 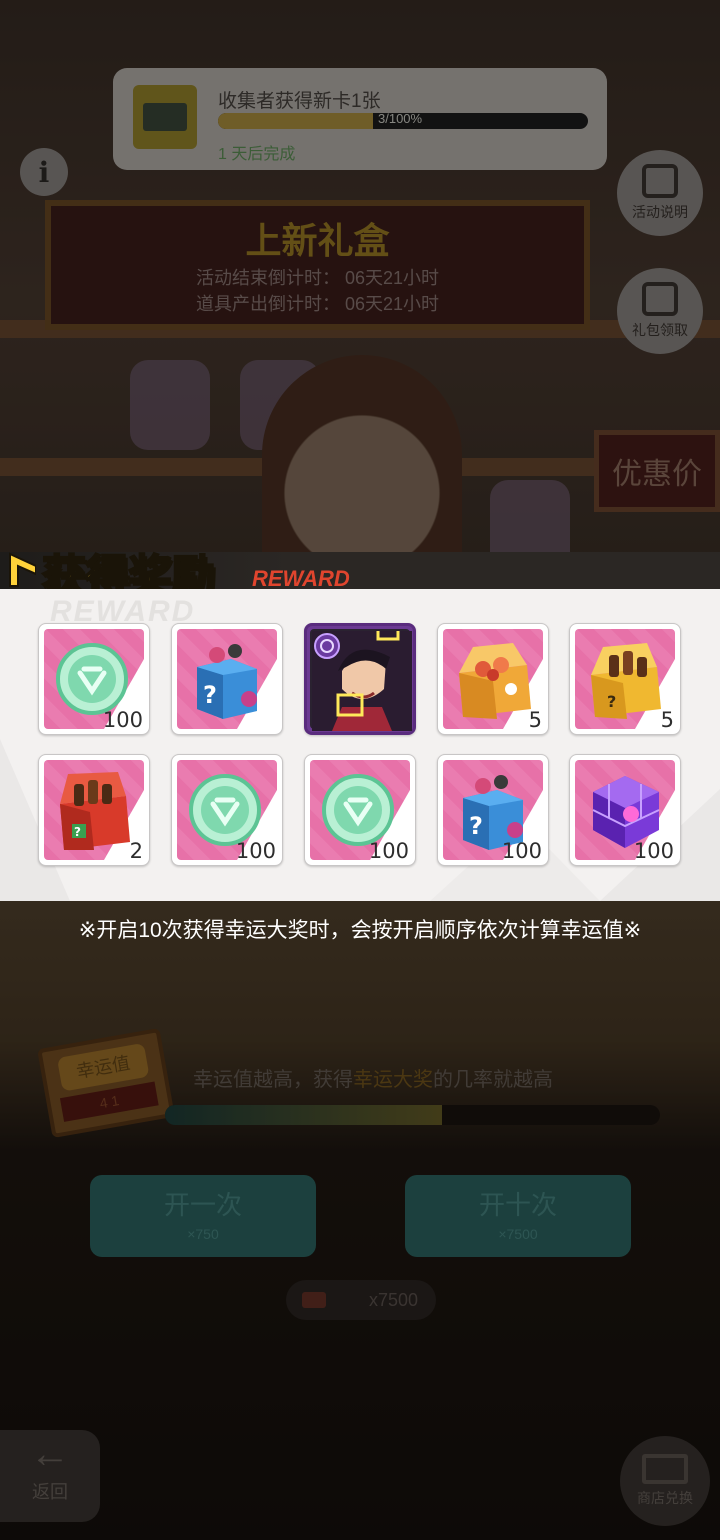 I want to click on drink-box-icon: ?, so click(x=626, y=681).